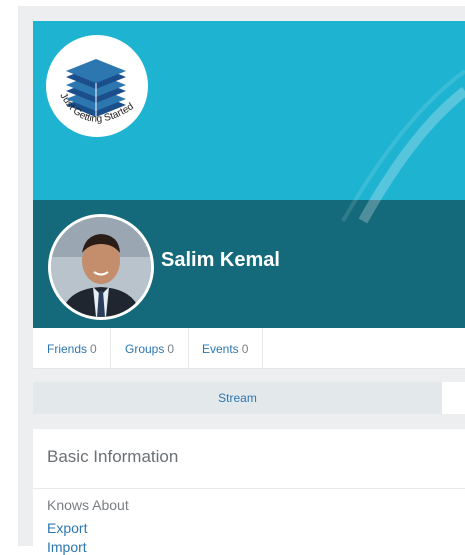 This screenshot has width=465, height=555. I want to click on profile-photo, so click(101, 267).